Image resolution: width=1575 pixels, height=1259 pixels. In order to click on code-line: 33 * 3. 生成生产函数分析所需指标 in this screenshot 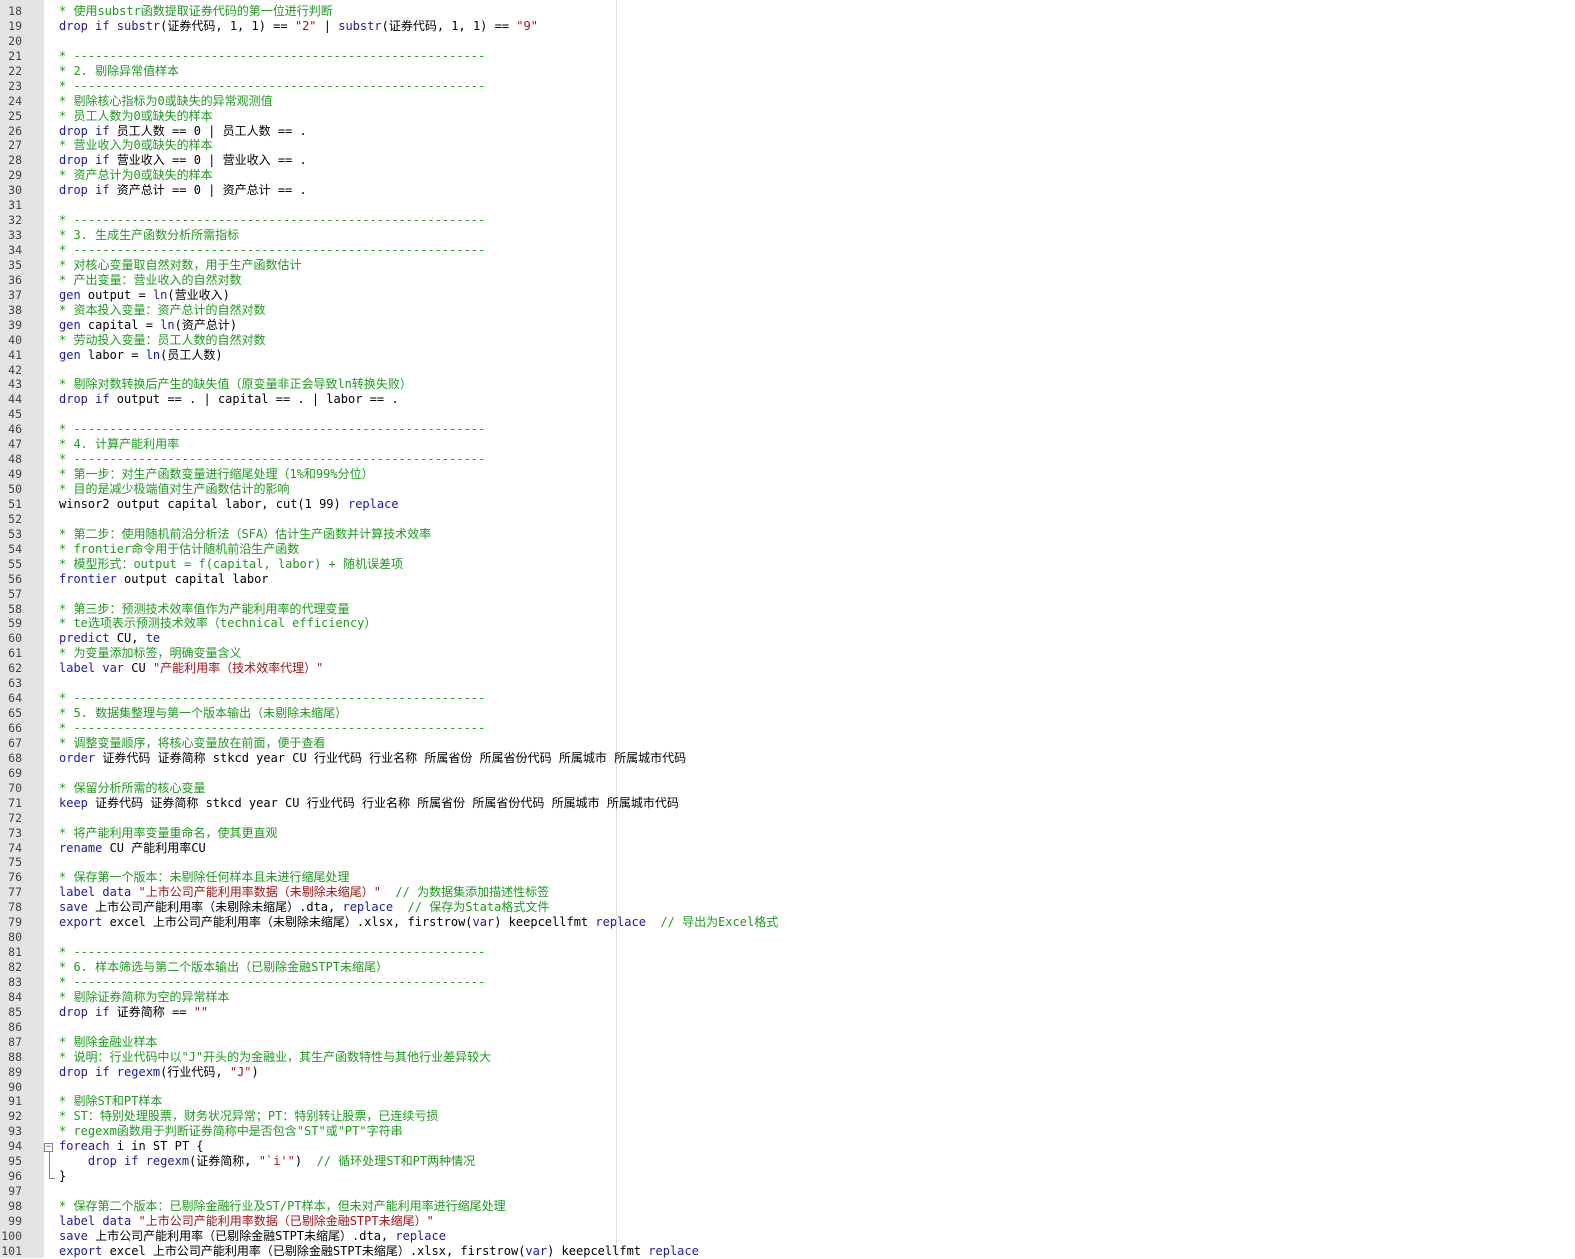, I will do `click(787, 235)`.